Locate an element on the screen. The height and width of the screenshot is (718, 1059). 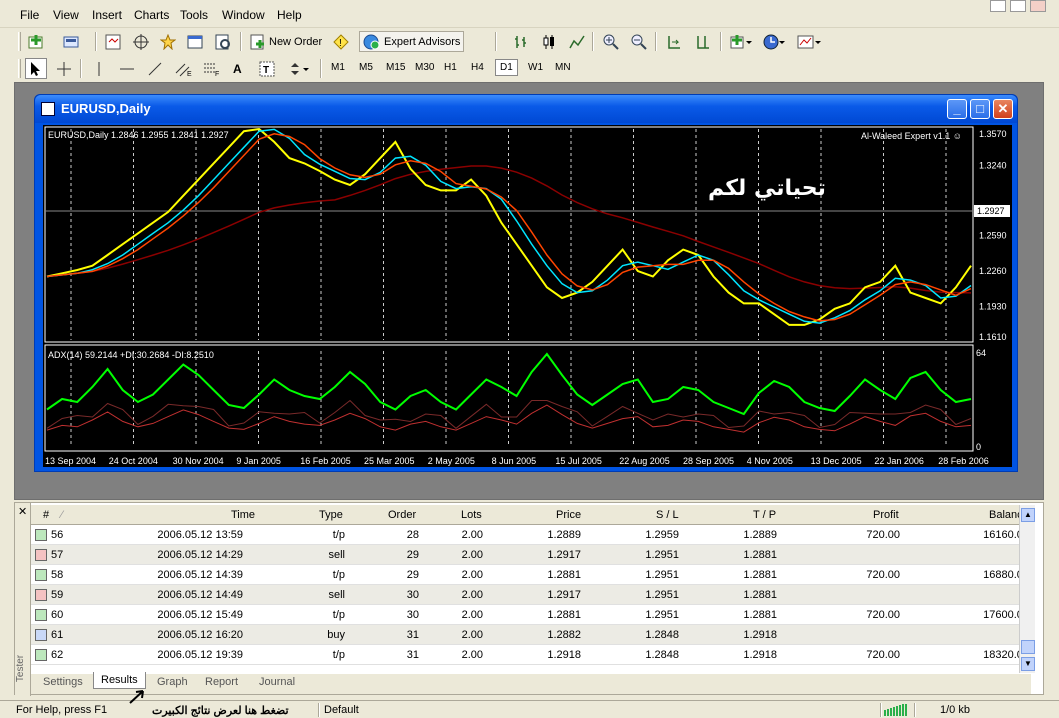
arrows-tool is located at coordinates (299, 68).